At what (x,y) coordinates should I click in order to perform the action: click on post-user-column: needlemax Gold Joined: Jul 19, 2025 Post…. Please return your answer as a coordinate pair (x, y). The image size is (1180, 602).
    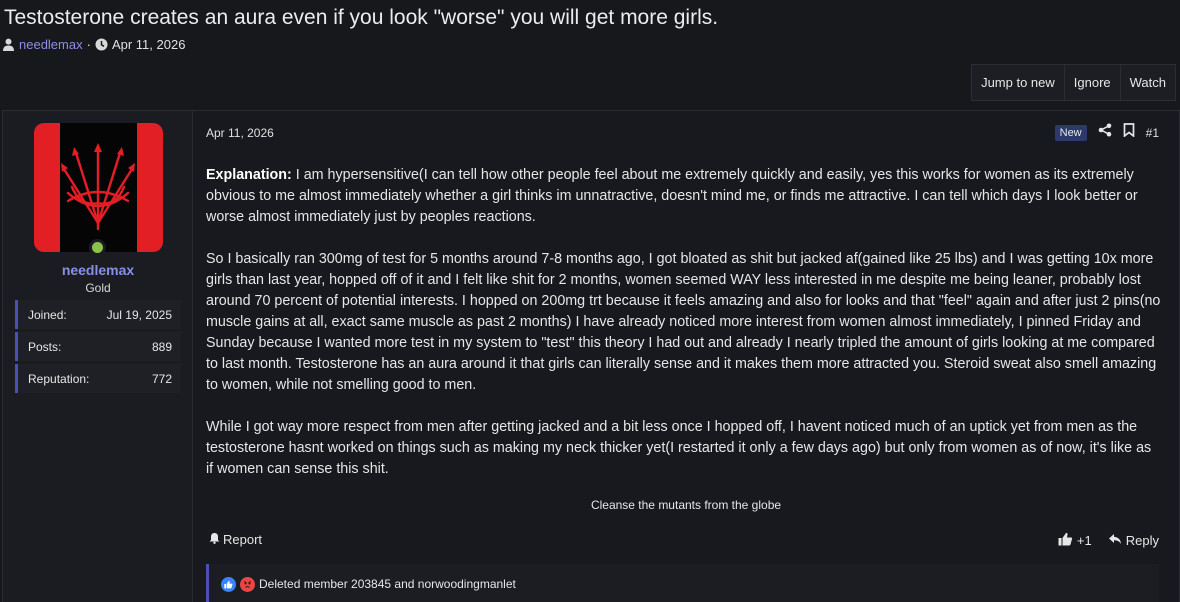
    Looking at the image, I should click on (98, 356).